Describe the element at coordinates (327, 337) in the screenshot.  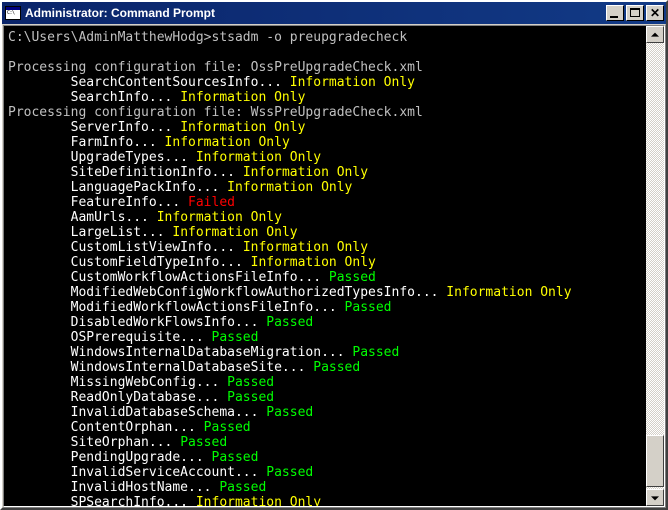
I see `console-line: OSPrerequisite... Passed` at that location.